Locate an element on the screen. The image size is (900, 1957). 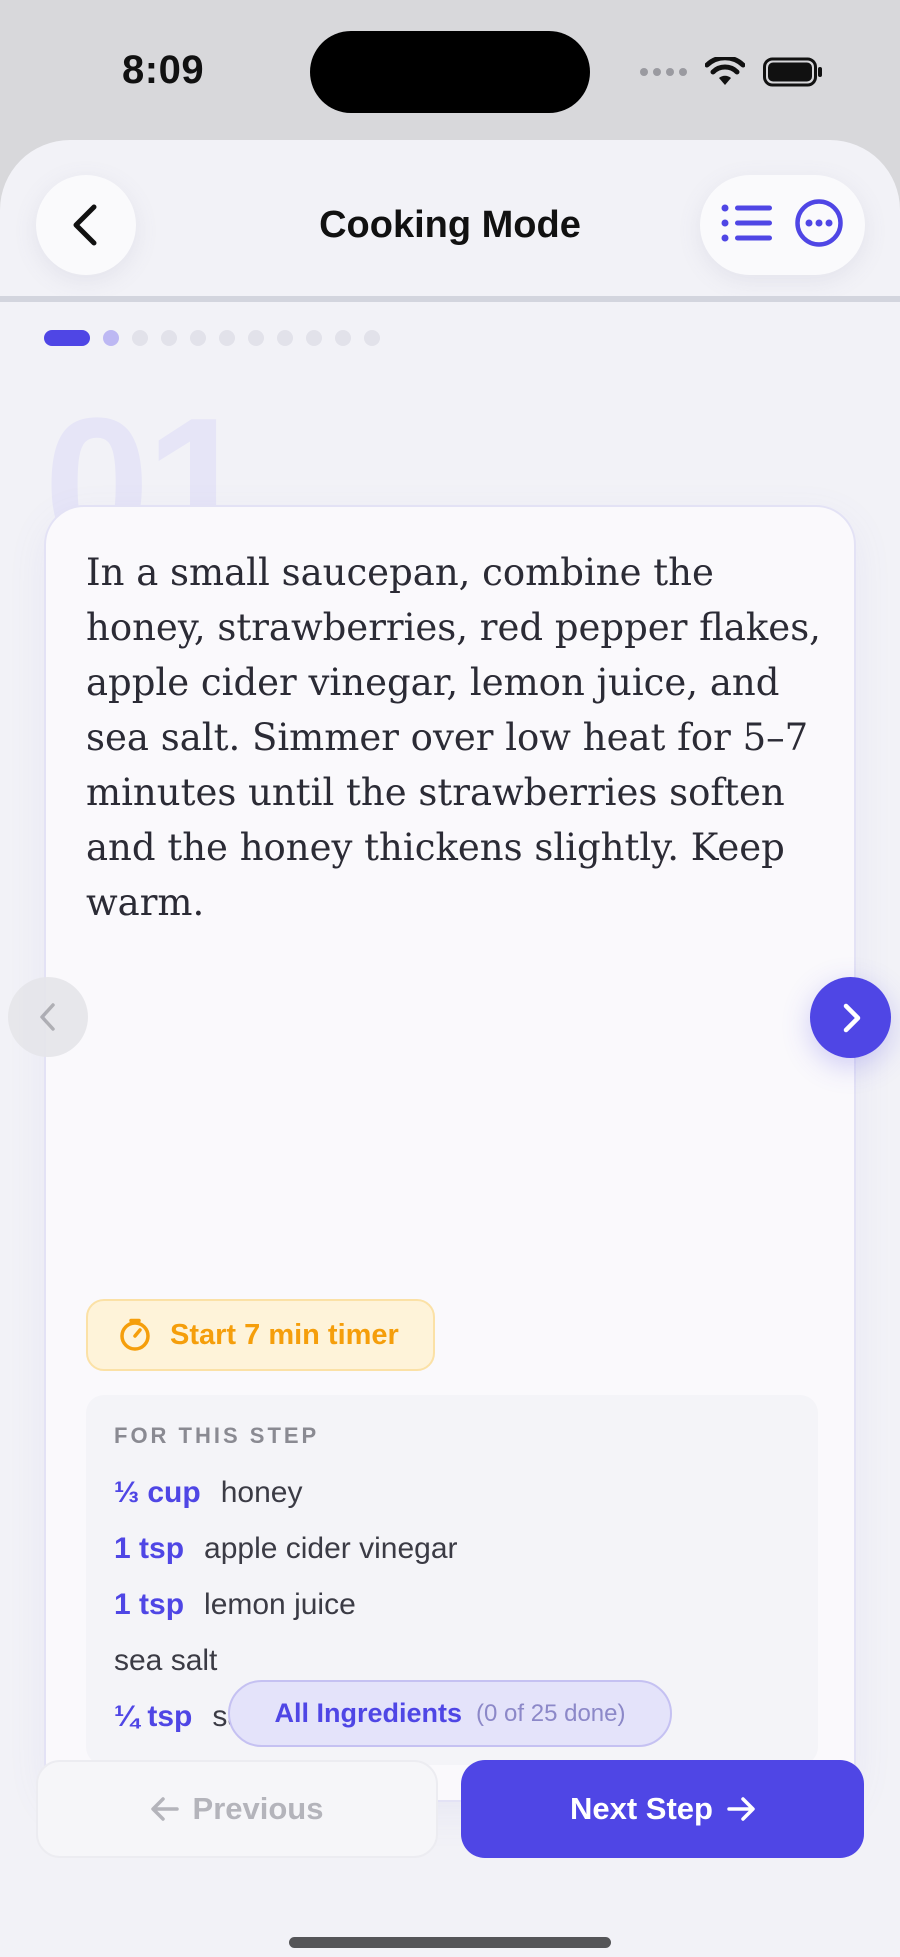
all-ingredients-button: All Ingredients (0 of 25 done) is located at coordinates (450, 1713).